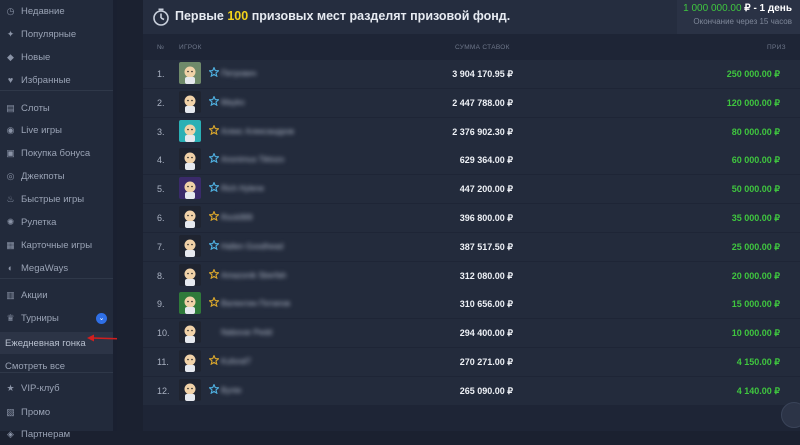 The height and width of the screenshot is (445, 800). Describe the element at coordinates (10, 107) in the screenshot. I see `slots-icon: ▤` at that location.